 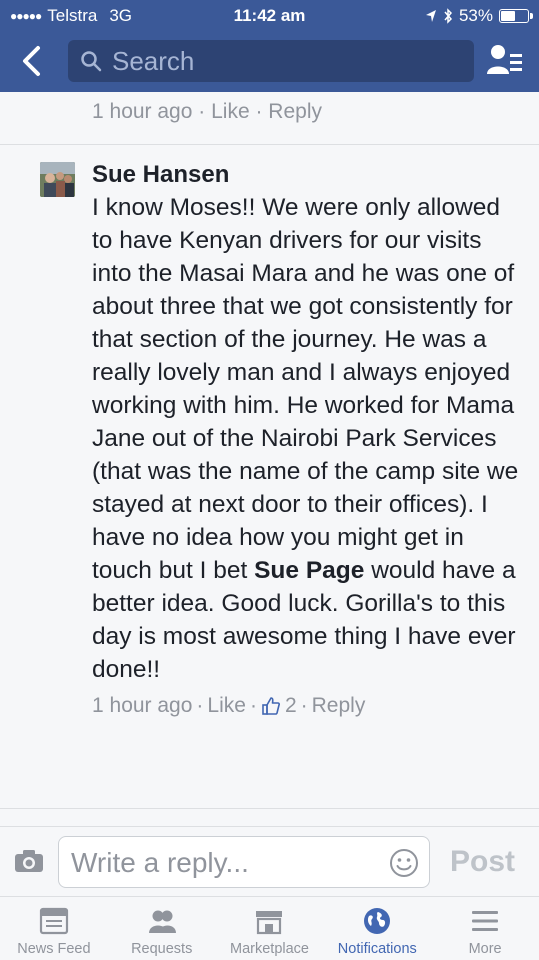 I want to click on tab-marketplace: Marketplace, so click(x=270, y=928).